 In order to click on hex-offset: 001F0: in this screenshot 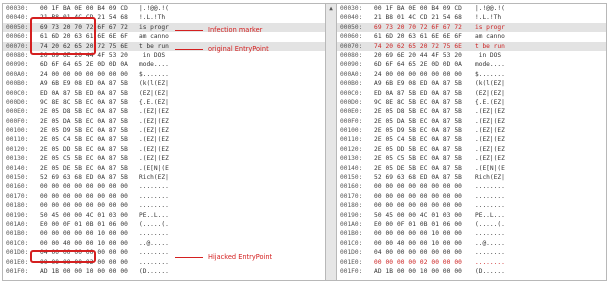, I will do `click(17, 271)`.